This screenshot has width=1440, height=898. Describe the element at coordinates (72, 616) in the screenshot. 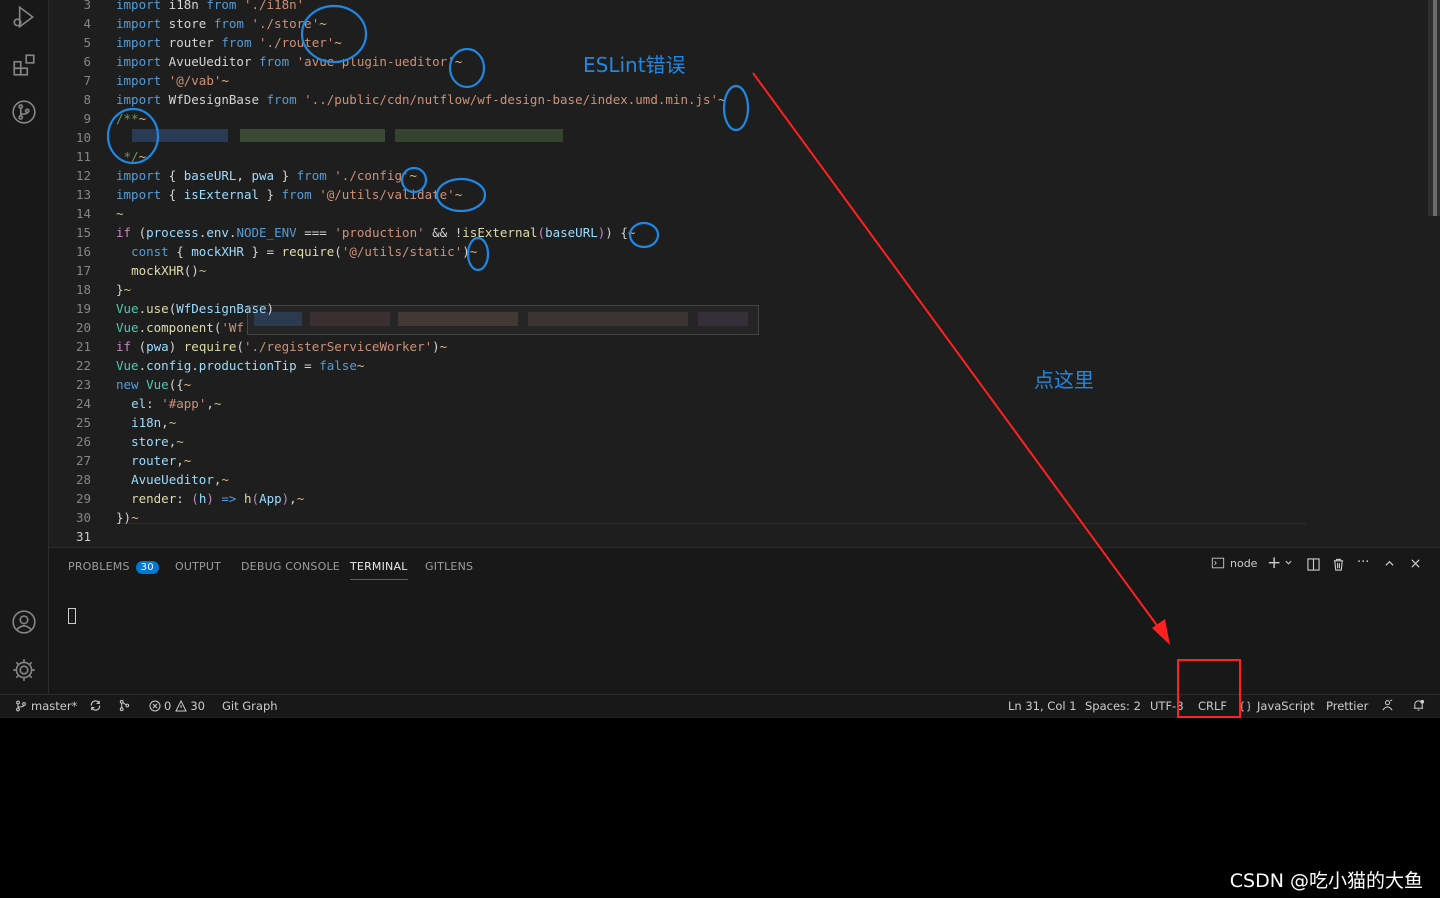

I see `terminal-cursor` at that location.